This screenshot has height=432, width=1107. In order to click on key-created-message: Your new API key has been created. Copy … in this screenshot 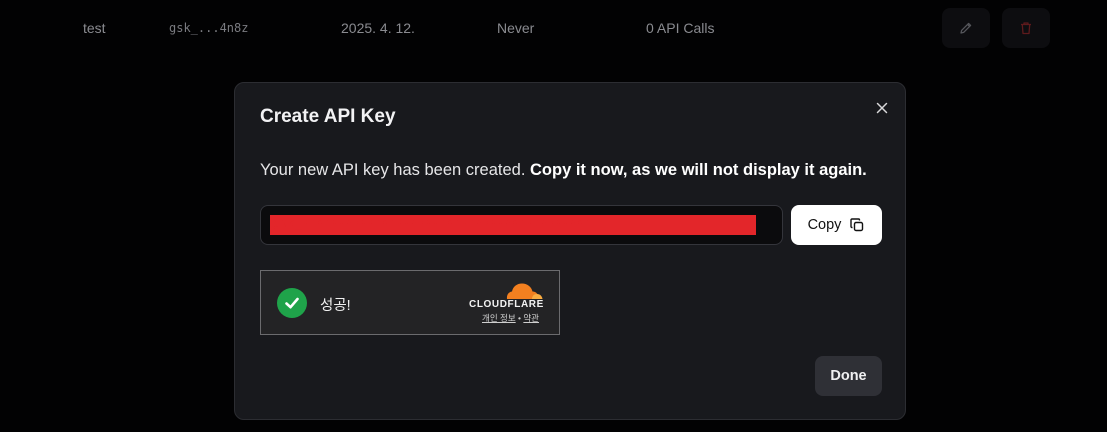, I will do `click(563, 170)`.